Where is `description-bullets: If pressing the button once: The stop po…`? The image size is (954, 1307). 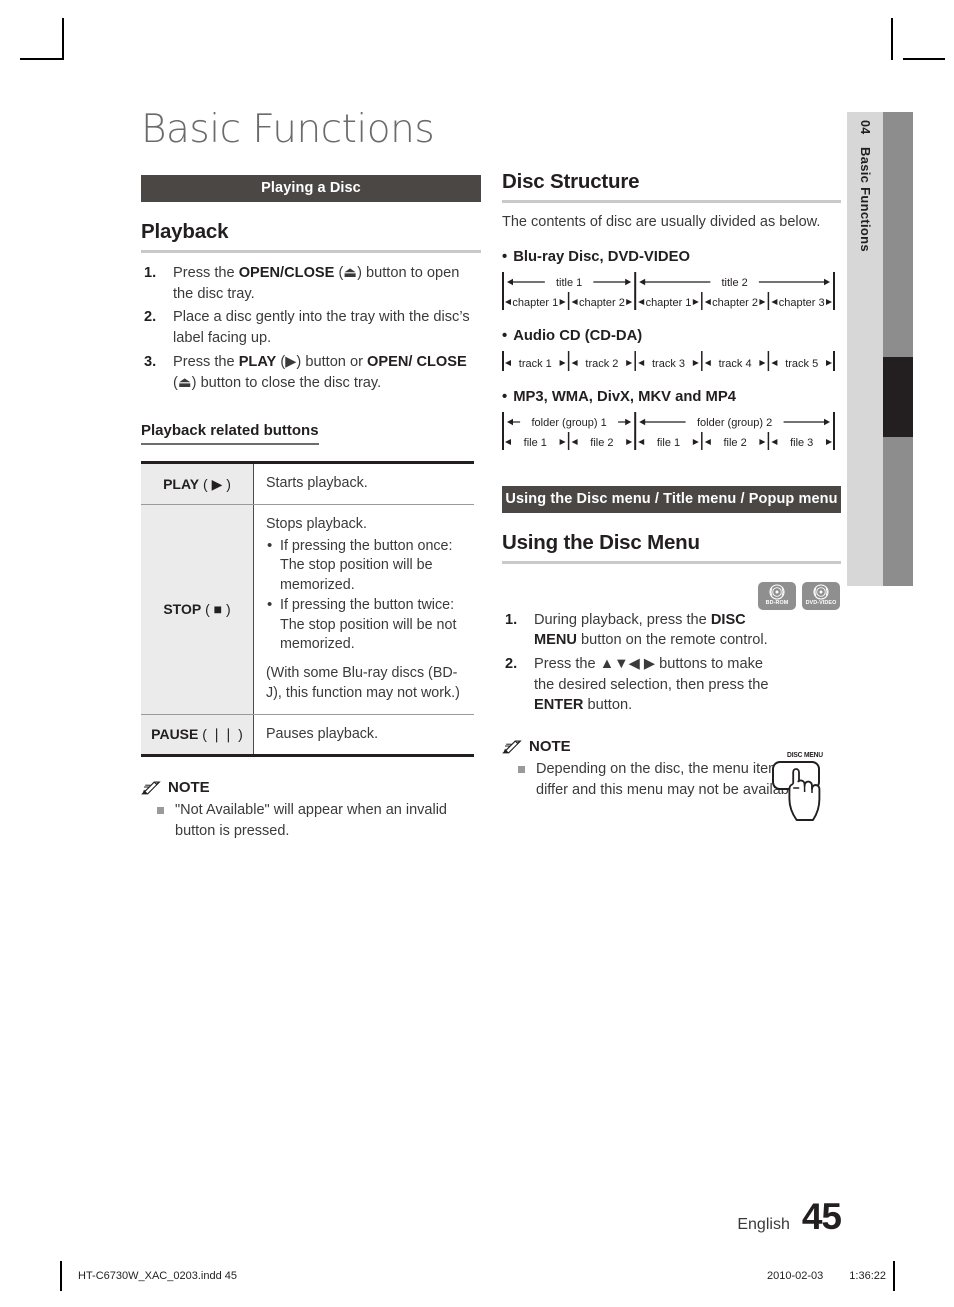 description-bullets: If pressing the button once: The stop po… is located at coordinates (365, 595).